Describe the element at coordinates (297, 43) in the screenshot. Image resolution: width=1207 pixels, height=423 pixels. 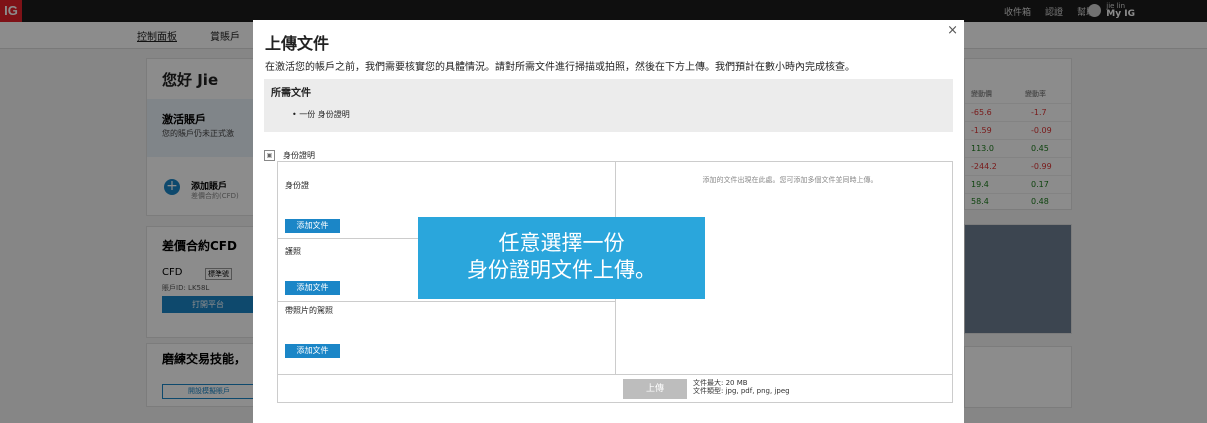
I see `modal-title: 上傳文件` at that location.